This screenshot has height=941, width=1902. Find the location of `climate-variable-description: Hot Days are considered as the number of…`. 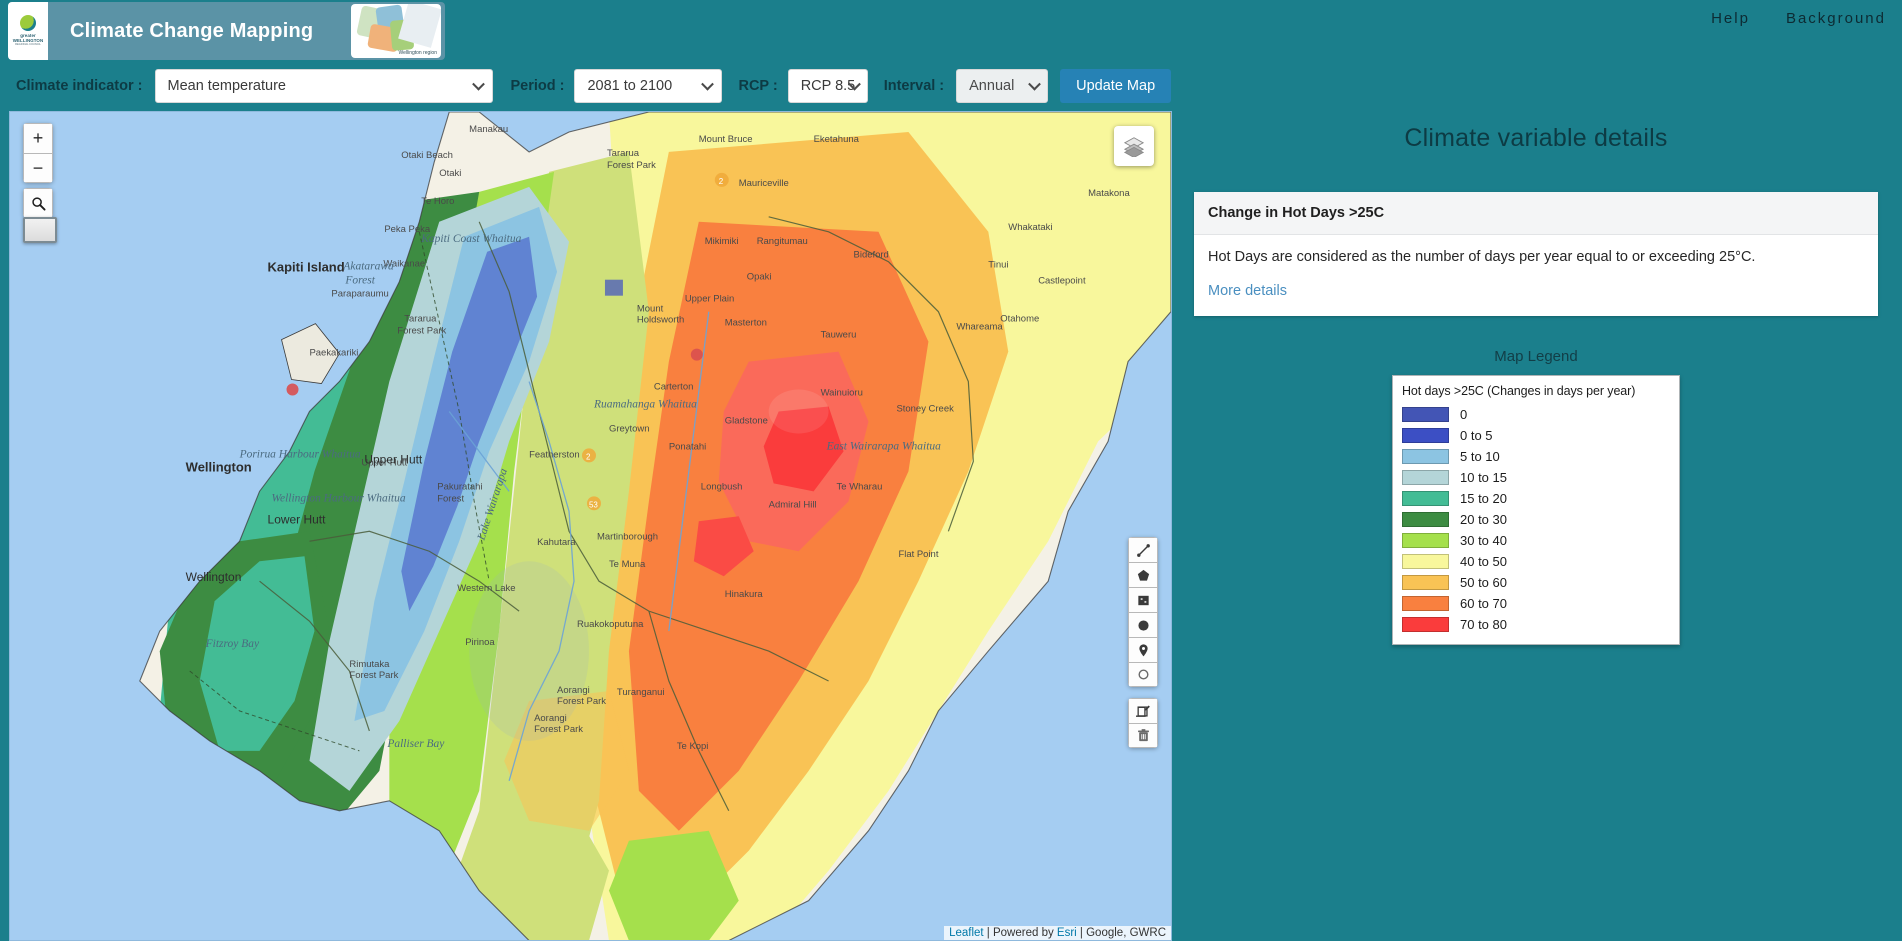

climate-variable-description: Hot Days are considered as the number of… is located at coordinates (1482, 257).